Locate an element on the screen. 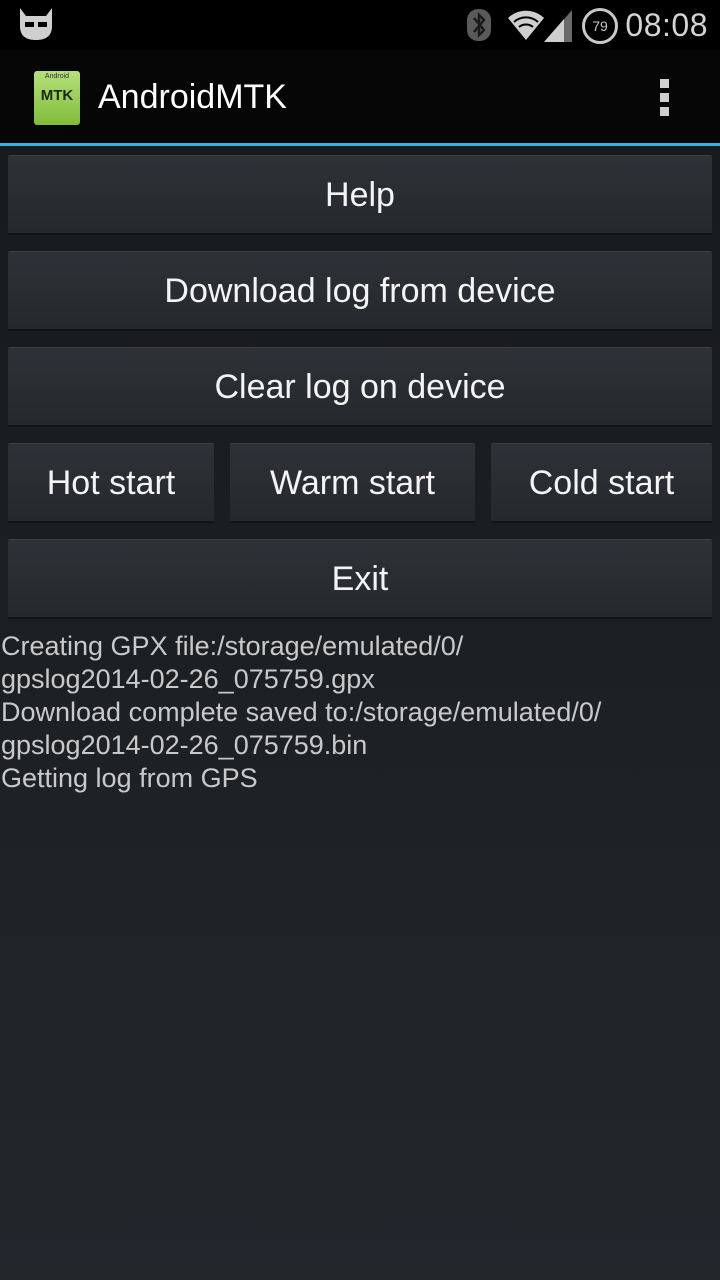  cold-start-button: Cold start is located at coordinates (601, 483).